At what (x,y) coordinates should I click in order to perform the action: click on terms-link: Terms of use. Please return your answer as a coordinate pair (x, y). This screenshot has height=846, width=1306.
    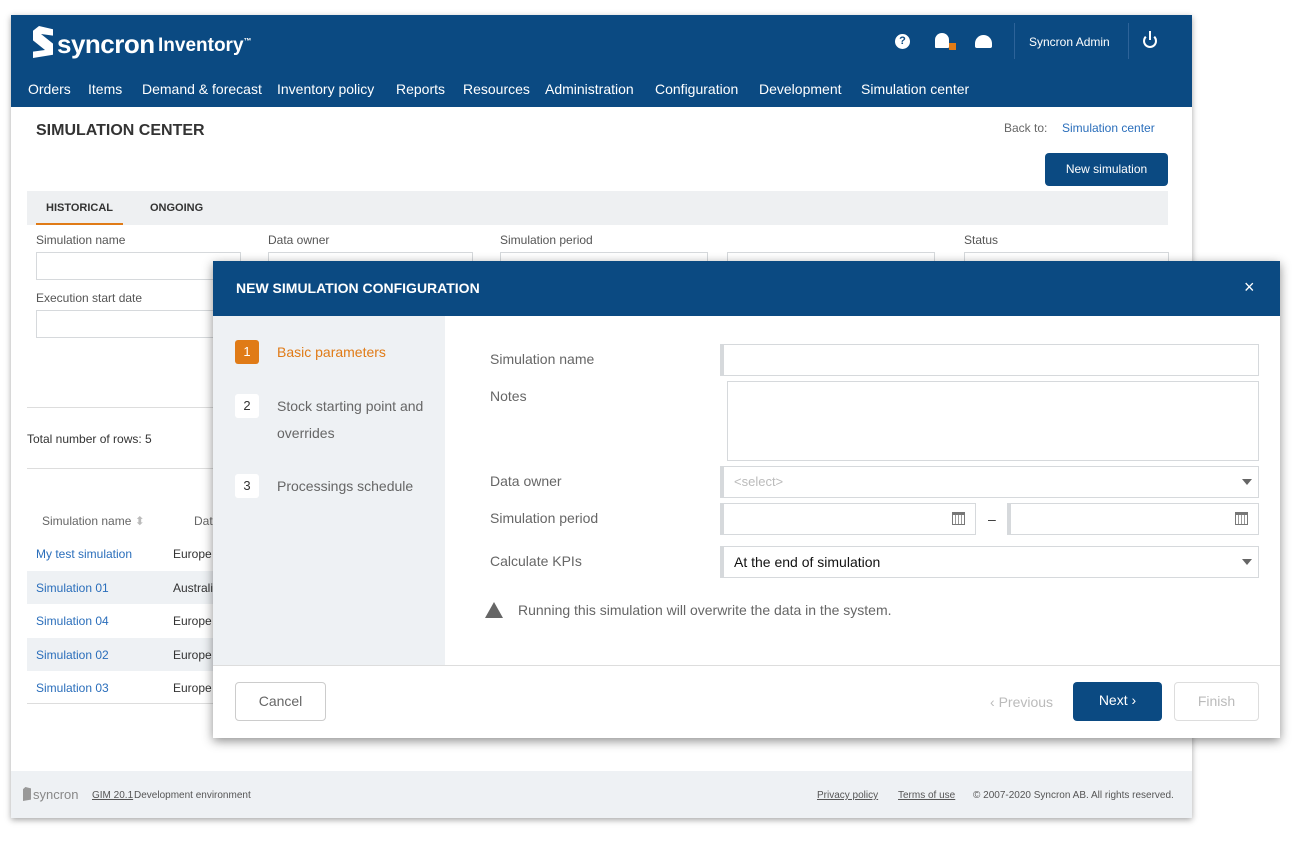
    Looking at the image, I should click on (926, 795).